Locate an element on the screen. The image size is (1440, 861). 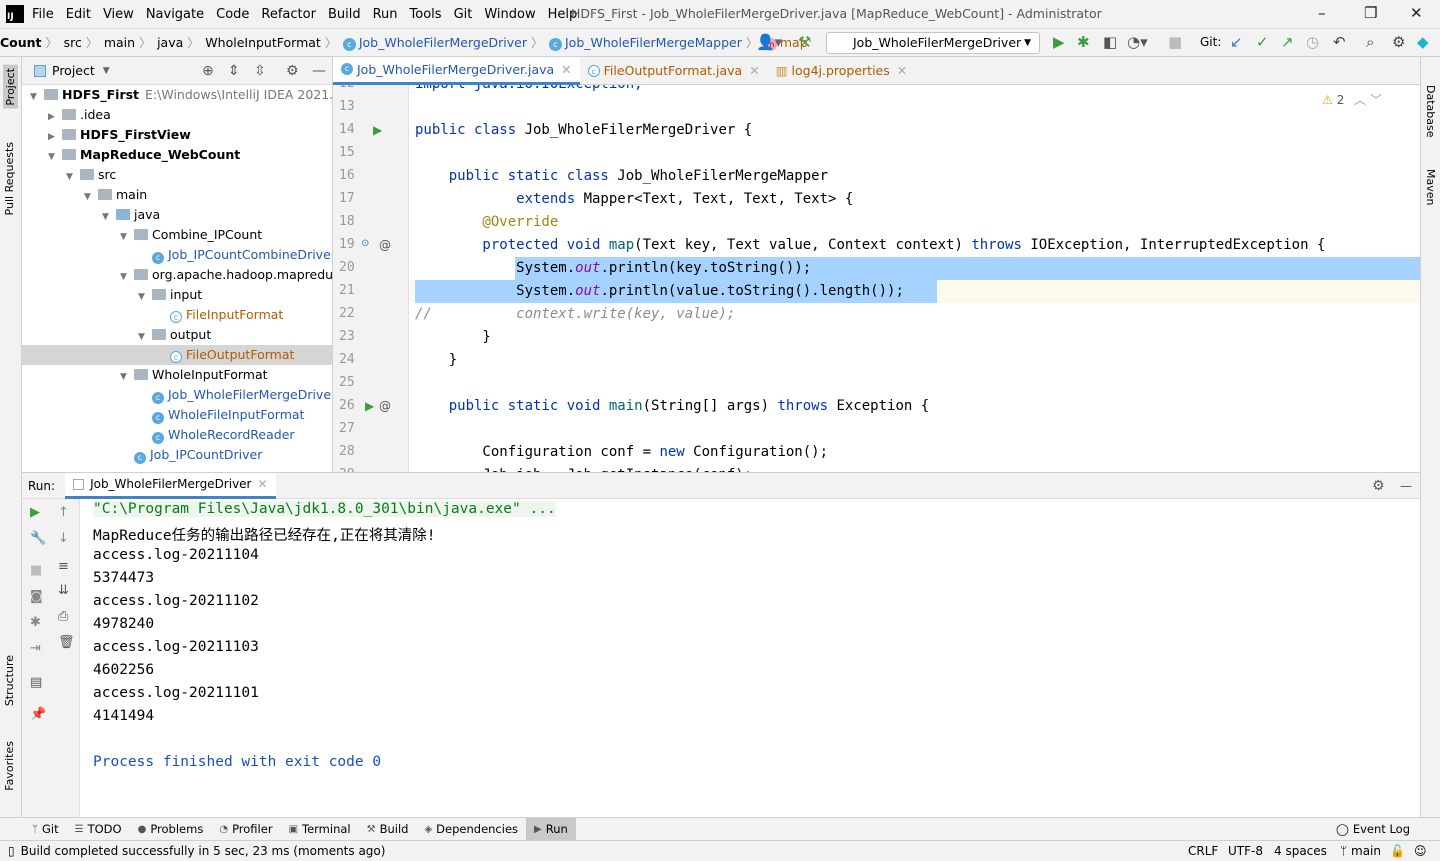
override-method-icon: ⊙ is located at coordinates (365, 243).